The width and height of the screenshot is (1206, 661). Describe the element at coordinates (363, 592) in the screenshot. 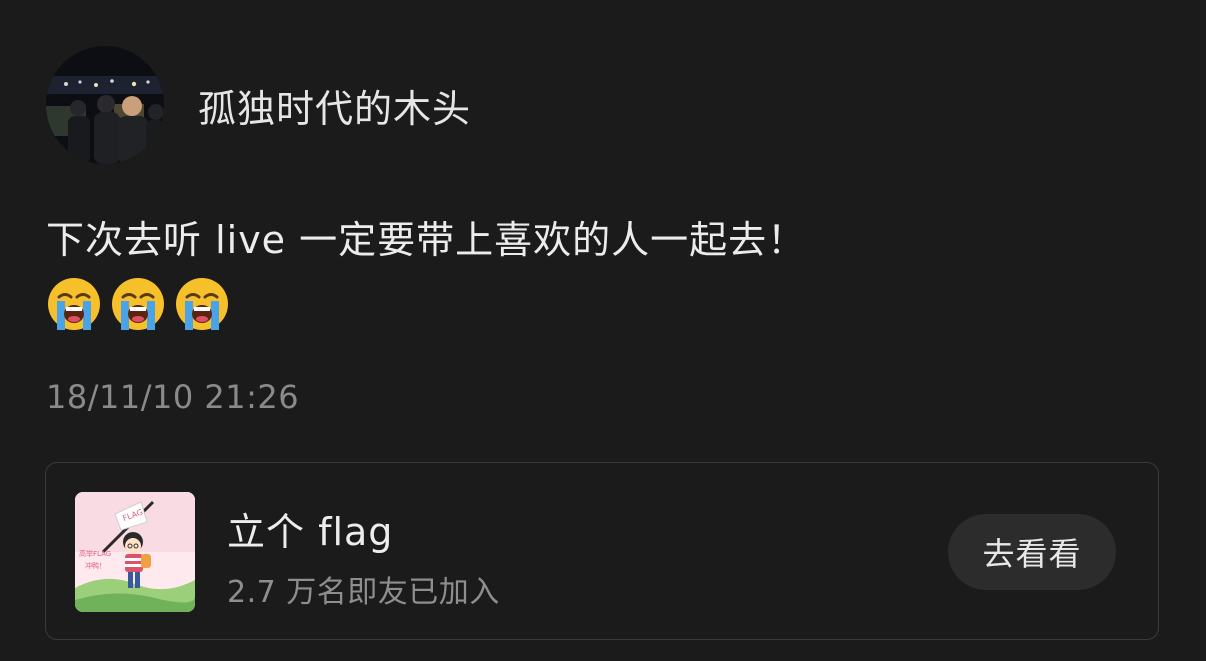

I see `flag-card-subtitle: 2.7 万名即友已加入` at that location.